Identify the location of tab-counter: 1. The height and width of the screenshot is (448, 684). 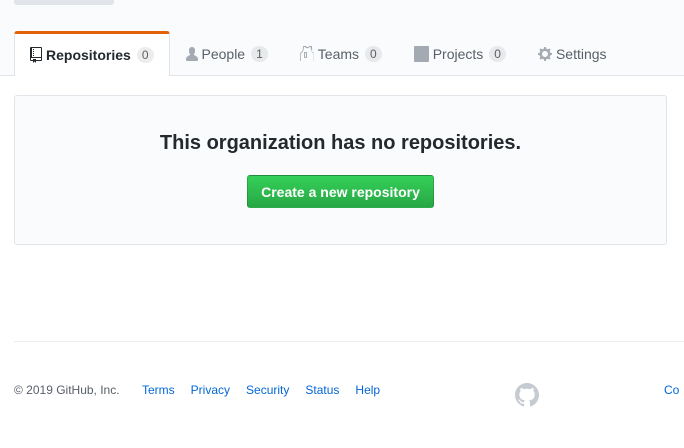
(259, 54).